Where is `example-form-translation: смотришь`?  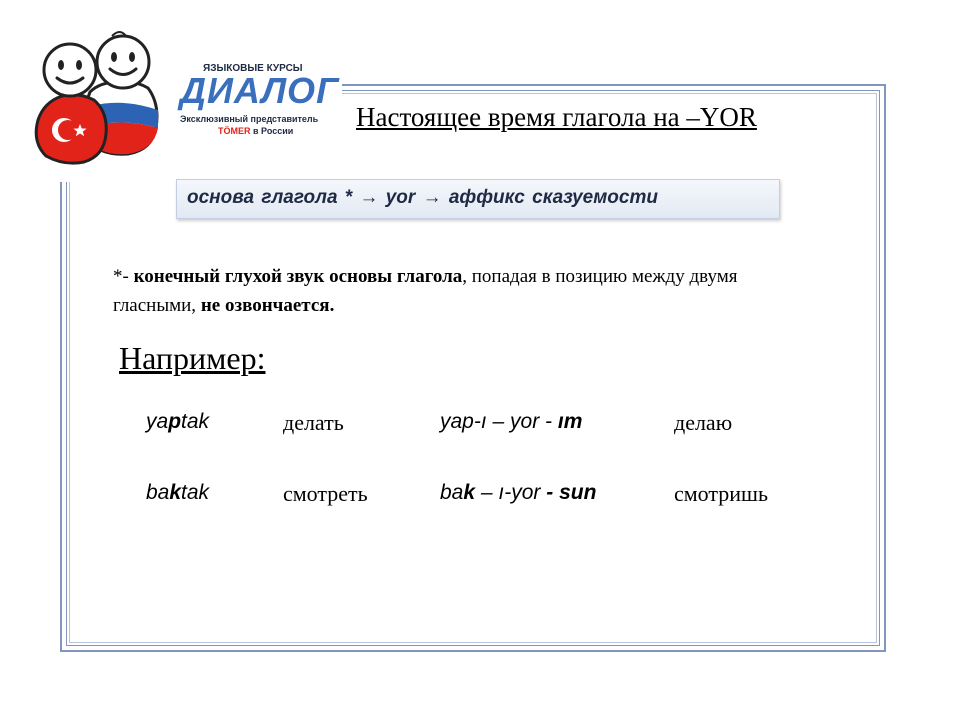
example-form-translation: смотришь is located at coordinates (721, 493).